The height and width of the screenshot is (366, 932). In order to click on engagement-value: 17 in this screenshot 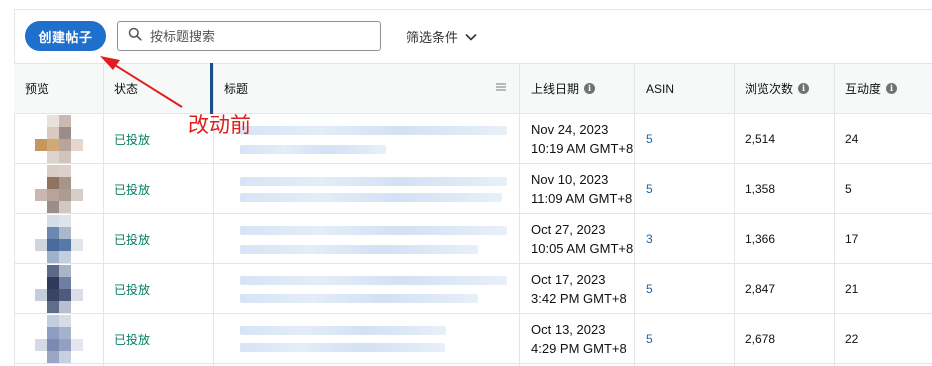, I will do `click(852, 239)`.